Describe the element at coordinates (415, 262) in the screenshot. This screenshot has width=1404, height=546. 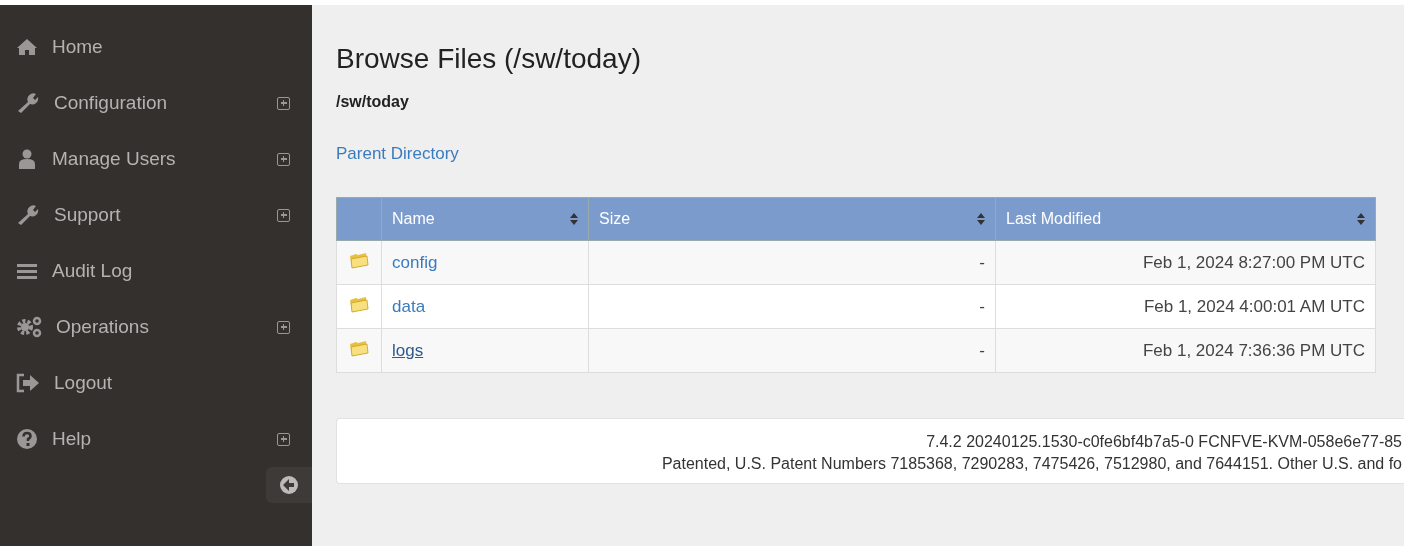
I see `folder-link: config` at that location.